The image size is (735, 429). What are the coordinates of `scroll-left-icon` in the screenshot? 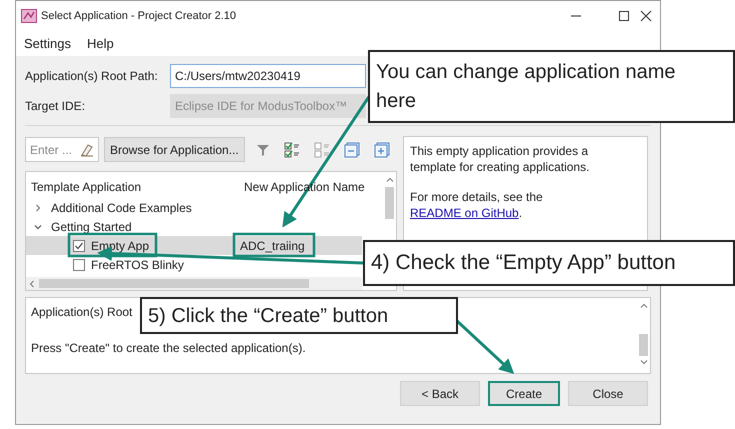 It's located at (32, 284).